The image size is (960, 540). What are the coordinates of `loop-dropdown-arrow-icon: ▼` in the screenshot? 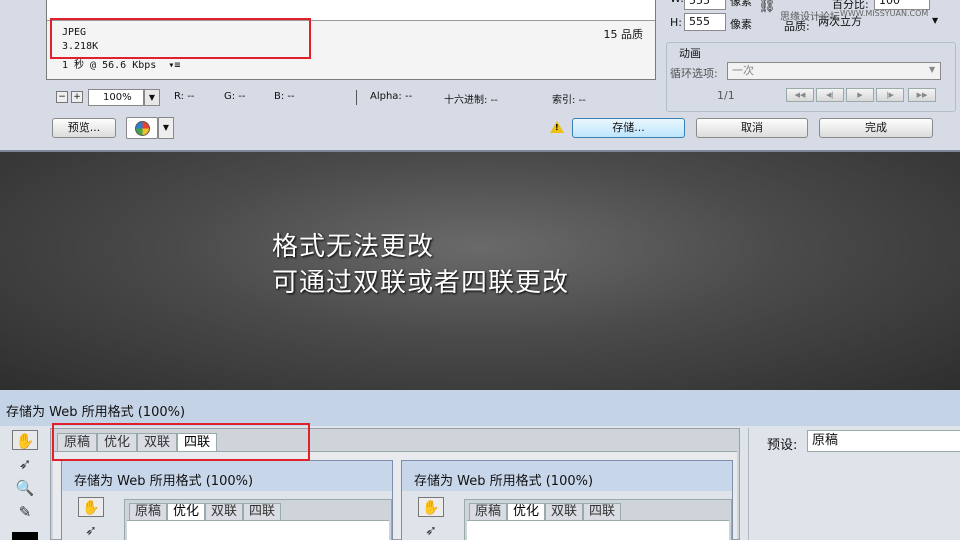 It's located at (932, 69).